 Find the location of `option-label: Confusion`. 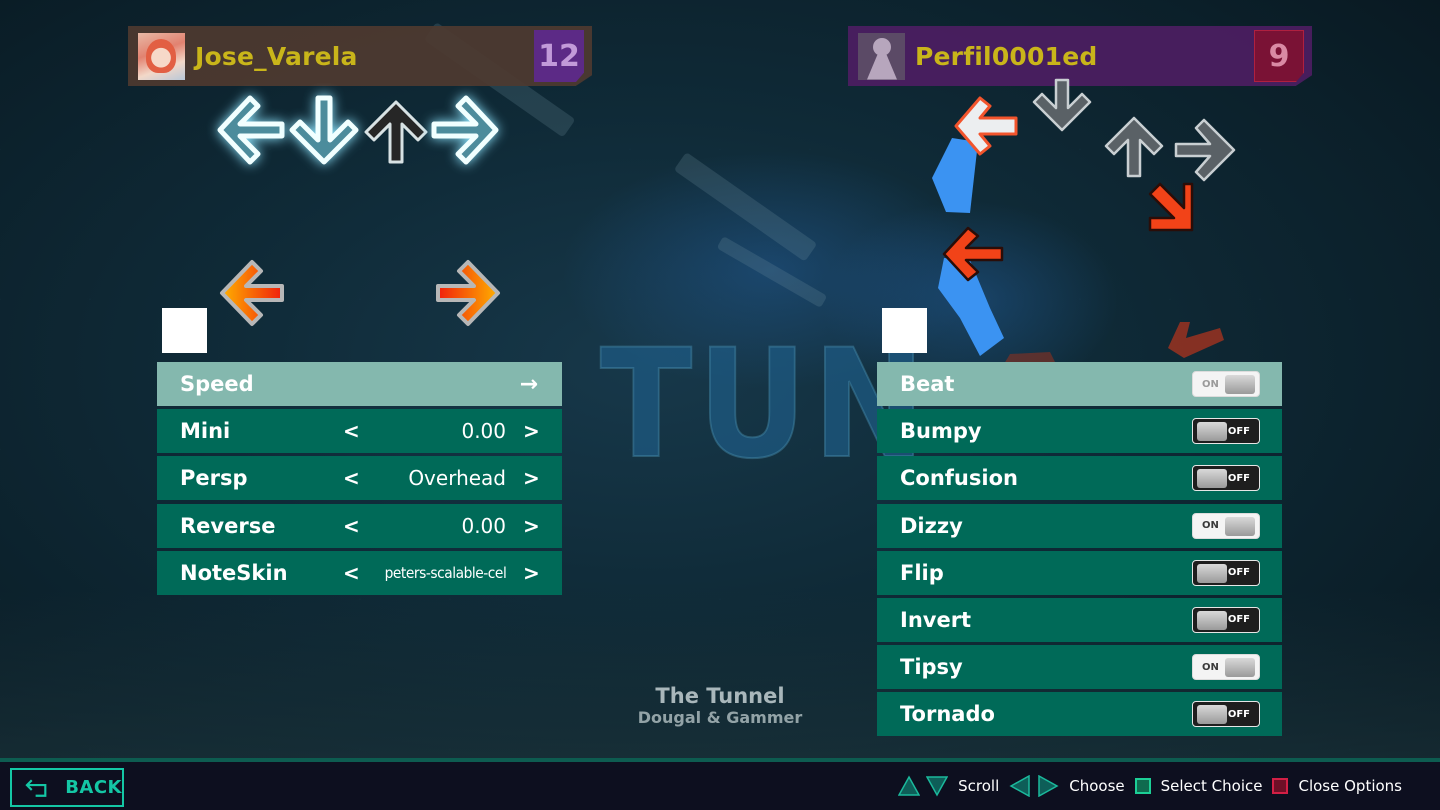

option-label: Confusion is located at coordinates (959, 478).